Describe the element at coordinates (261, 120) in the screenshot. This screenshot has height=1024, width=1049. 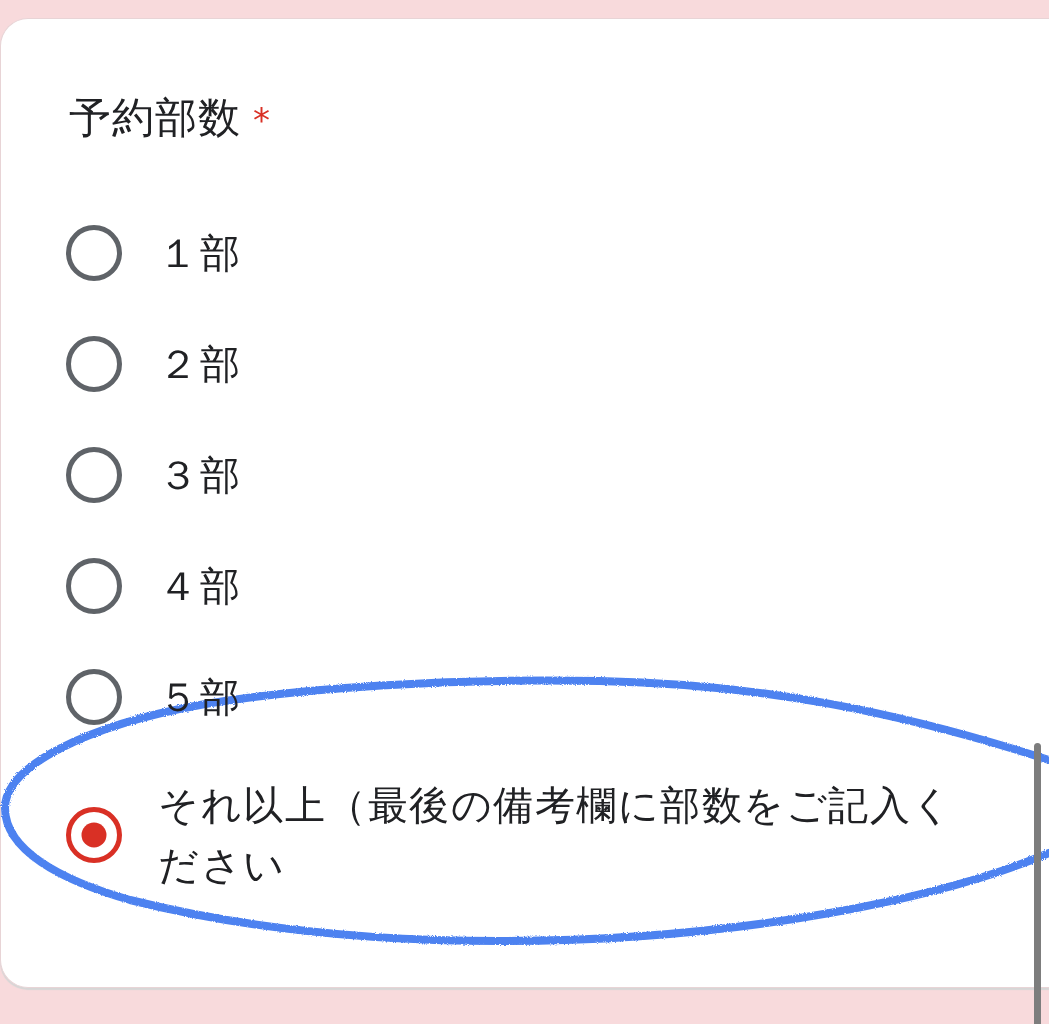
I see `required-asterisk: *` at that location.